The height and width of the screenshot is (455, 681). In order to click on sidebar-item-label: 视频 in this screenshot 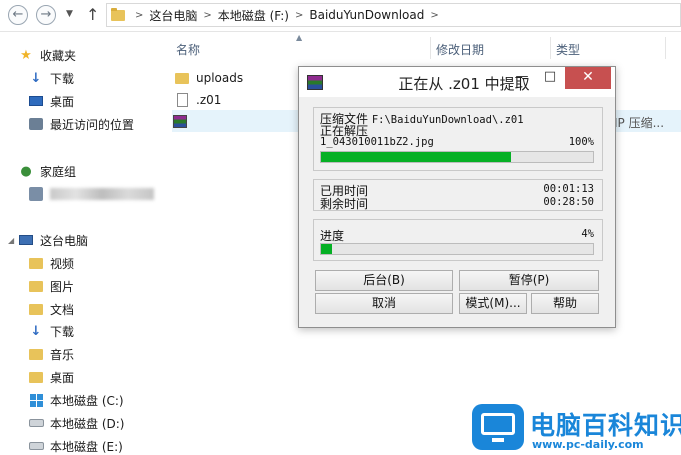, I will do `click(62, 263)`.